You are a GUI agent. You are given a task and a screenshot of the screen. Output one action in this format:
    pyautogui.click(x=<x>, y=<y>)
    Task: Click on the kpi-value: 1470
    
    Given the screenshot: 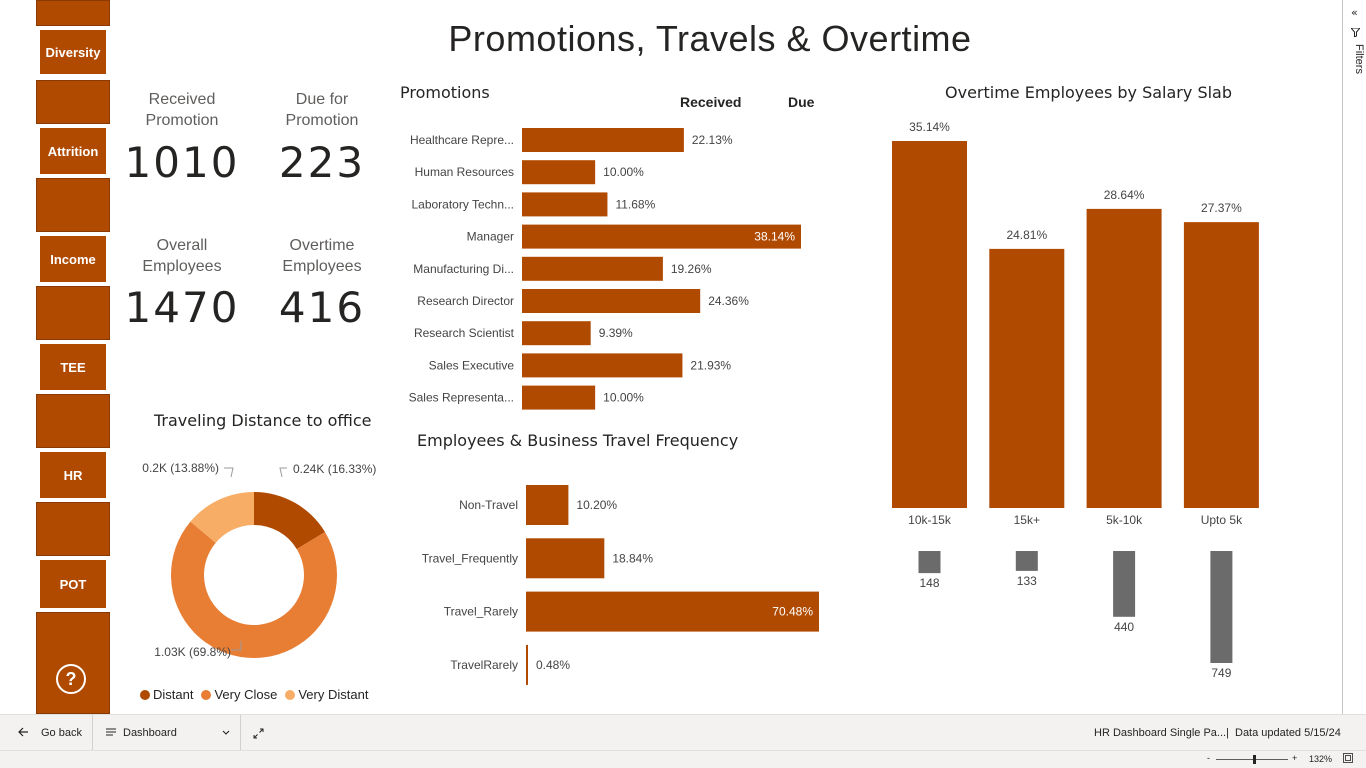 What is the action you would take?
    pyautogui.click(x=182, y=307)
    